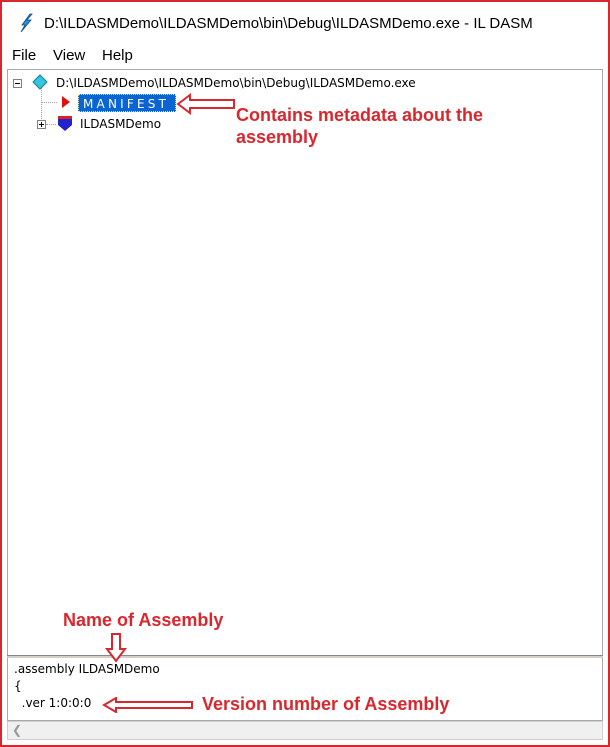  I want to click on detail-line-assembly: .assembly ILDASMDemo, so click(87, 669).